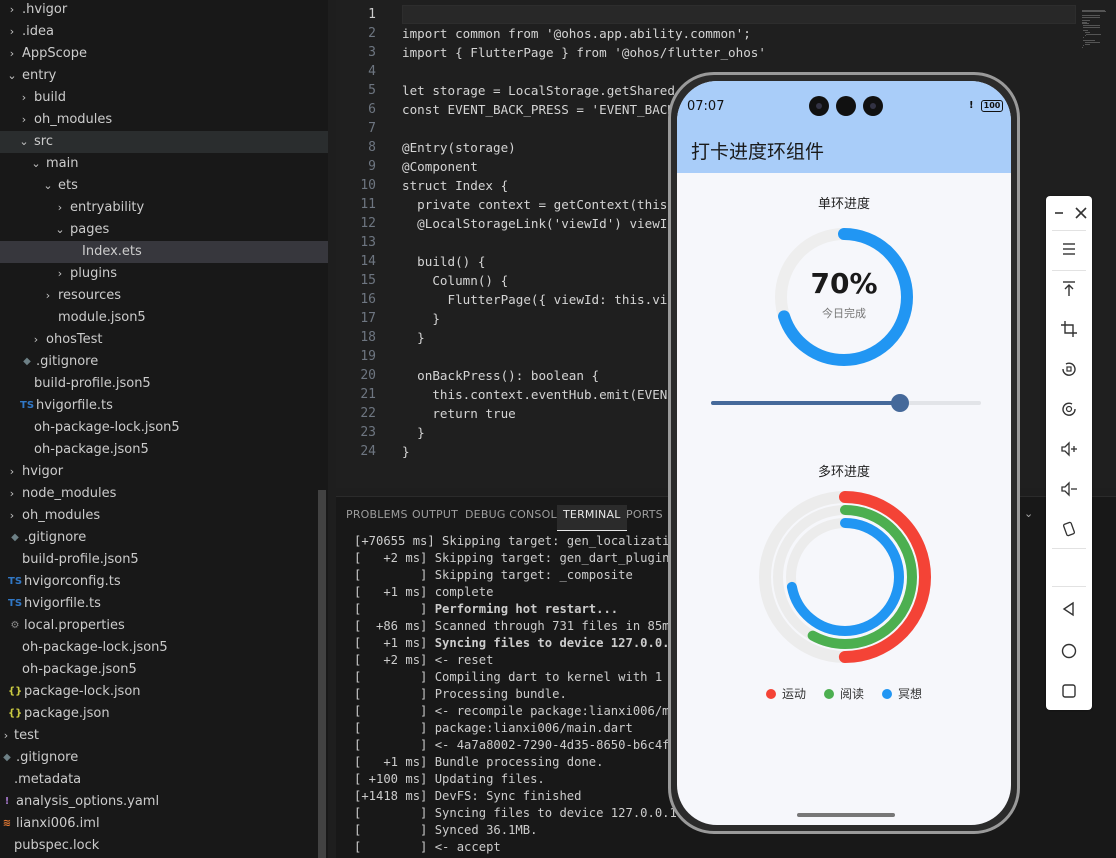 The image size is (1116, 858). I want to click on tree-item: {} package-lock.json, so click(164, 692).